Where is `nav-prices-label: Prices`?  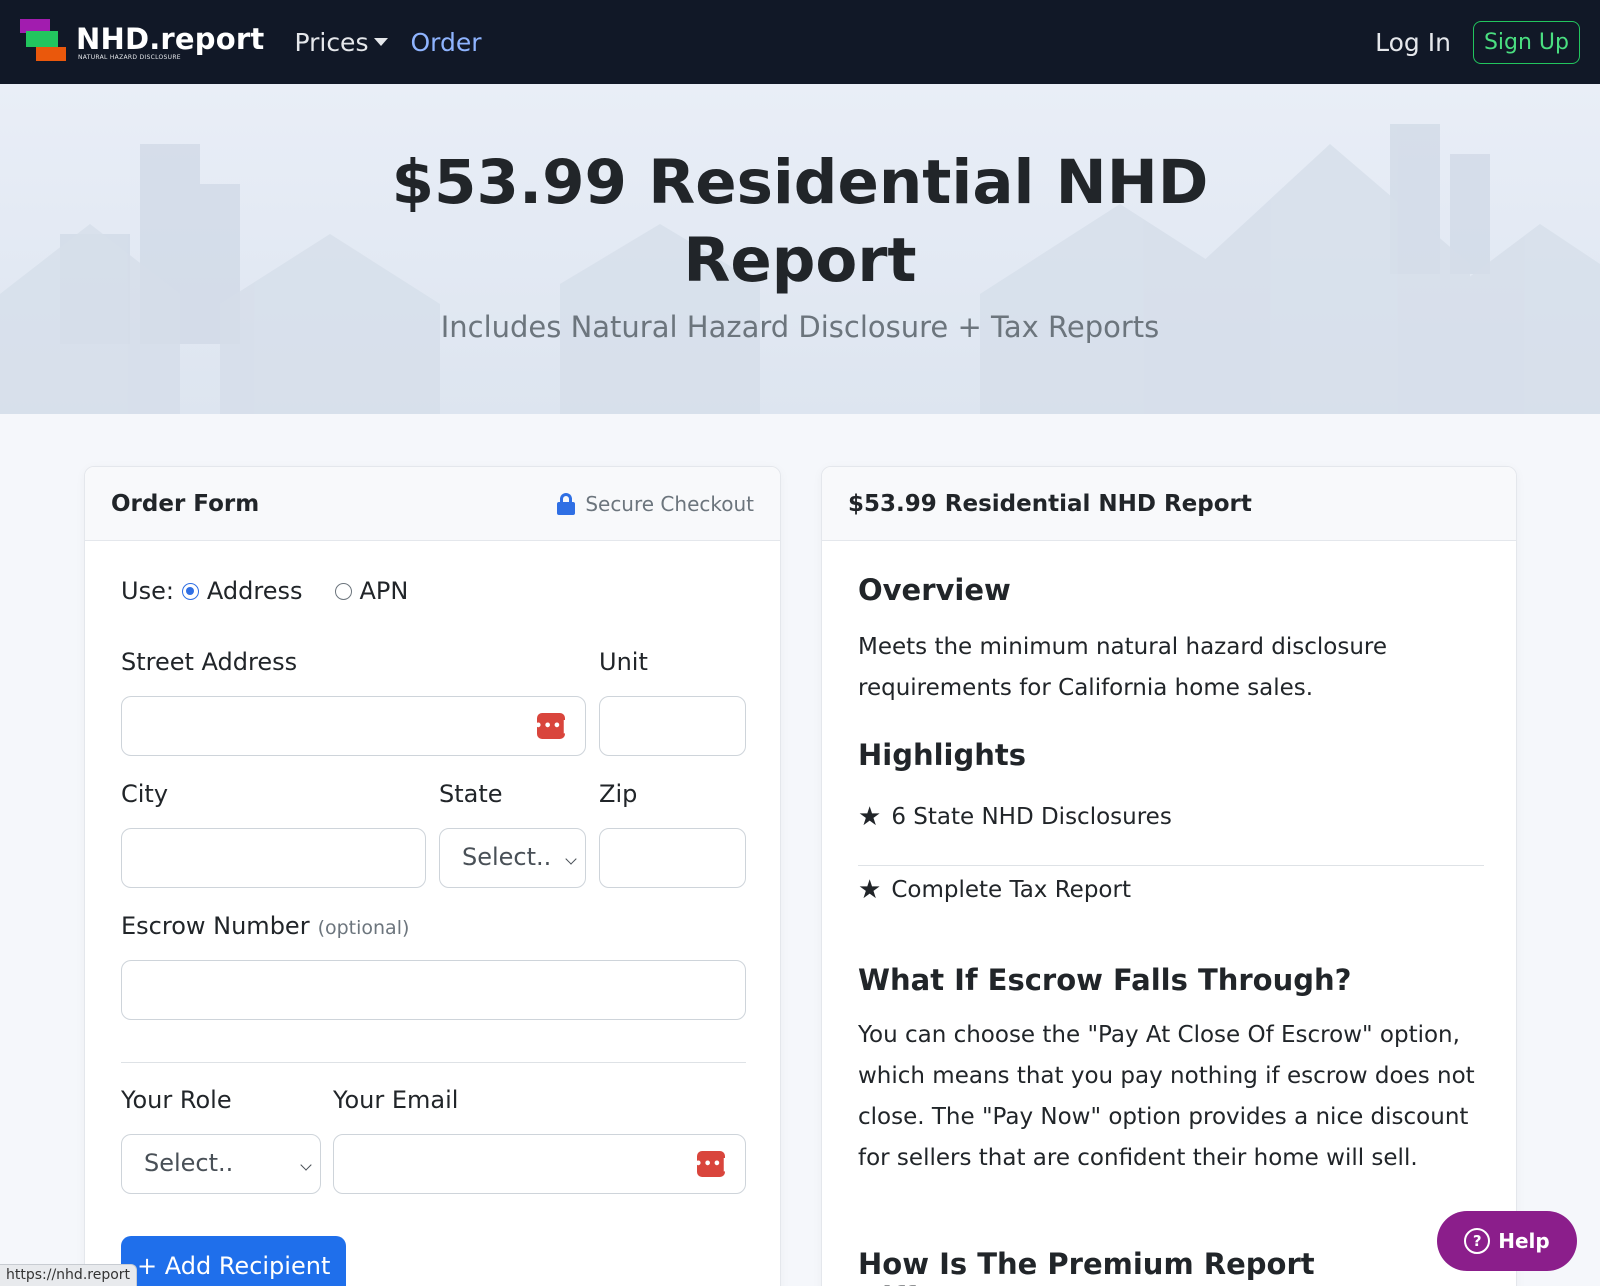
nav-prices-label: Prices is located at coordinates (331, 42).